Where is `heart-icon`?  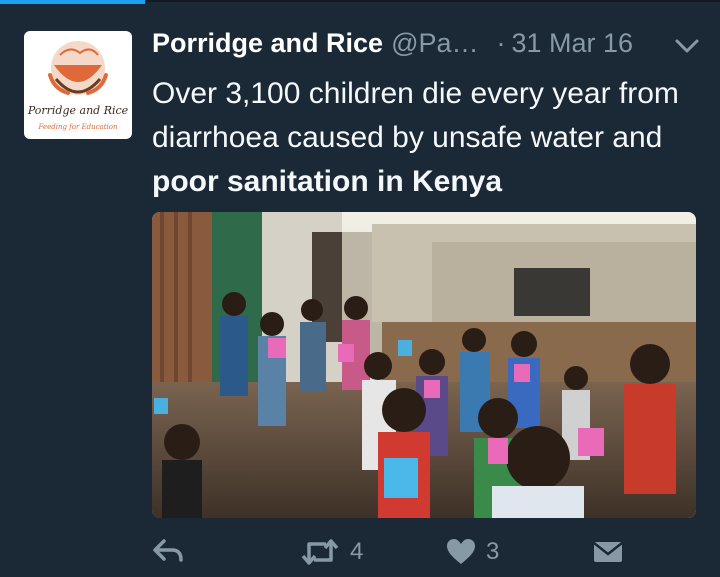
heart-icon is located at coordinates (461, 551).